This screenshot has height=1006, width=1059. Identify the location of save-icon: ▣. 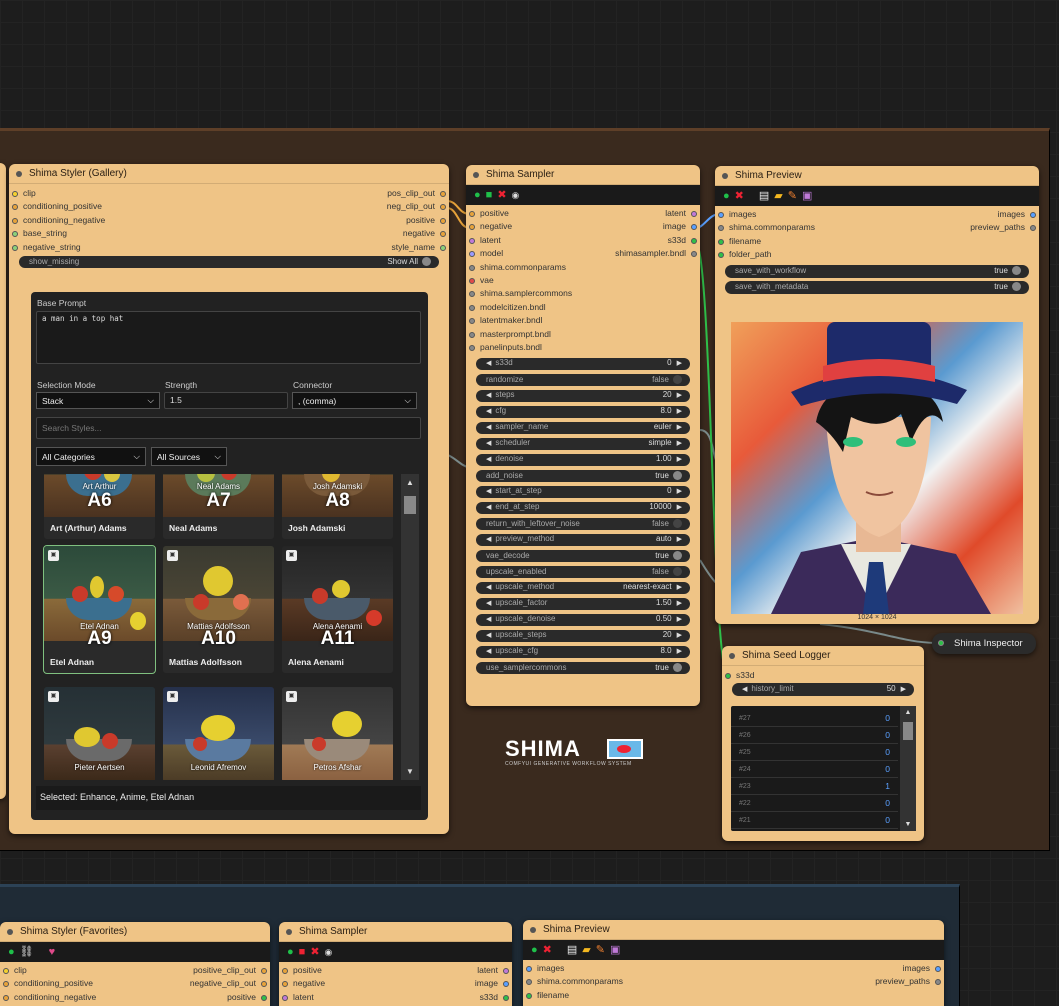
(615, 950).